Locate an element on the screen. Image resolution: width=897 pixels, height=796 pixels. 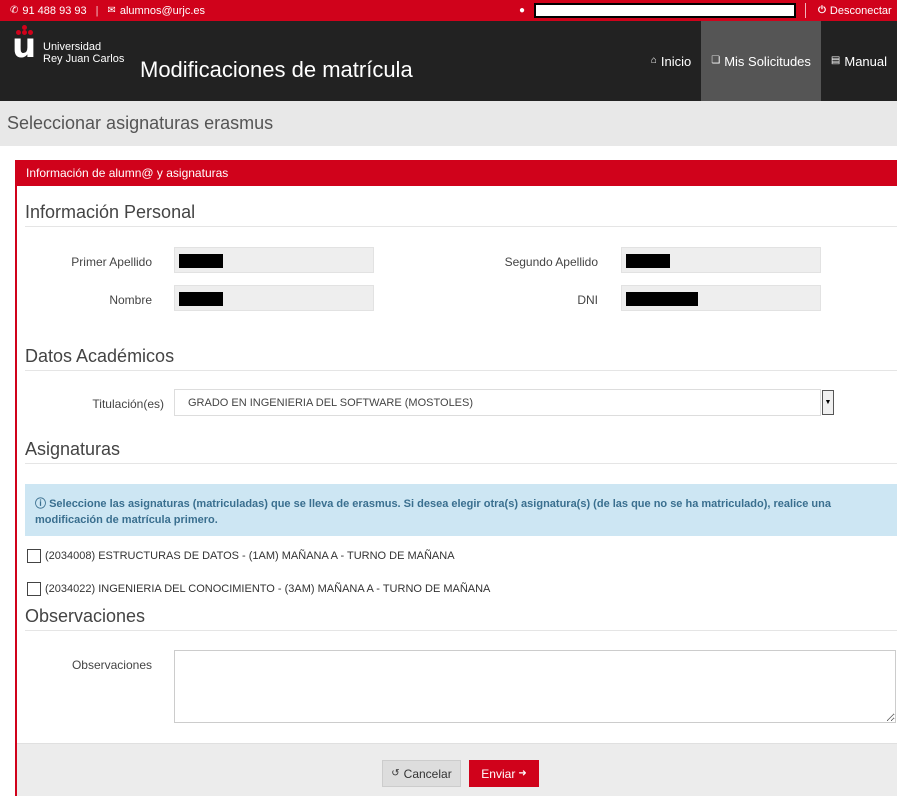
power-icon: ⏻ is located at coordinates (822, 10).